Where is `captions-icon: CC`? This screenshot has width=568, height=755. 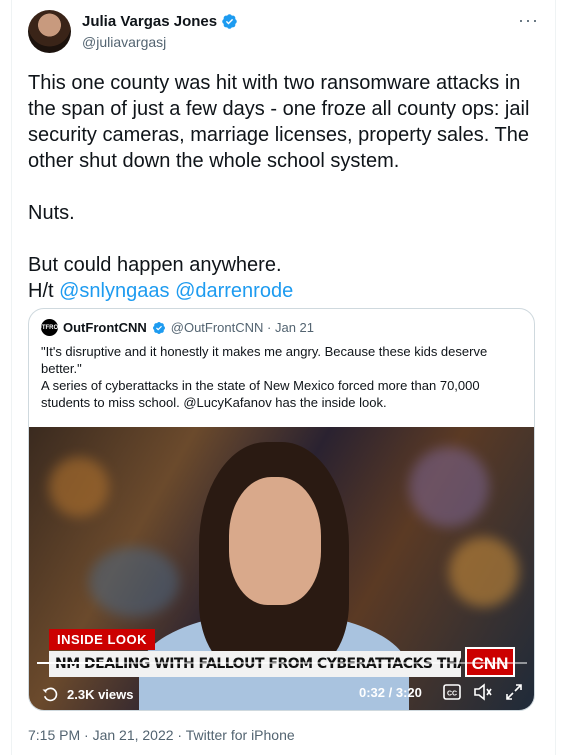 captions-icon: CC is located at coordinates (452, 692).